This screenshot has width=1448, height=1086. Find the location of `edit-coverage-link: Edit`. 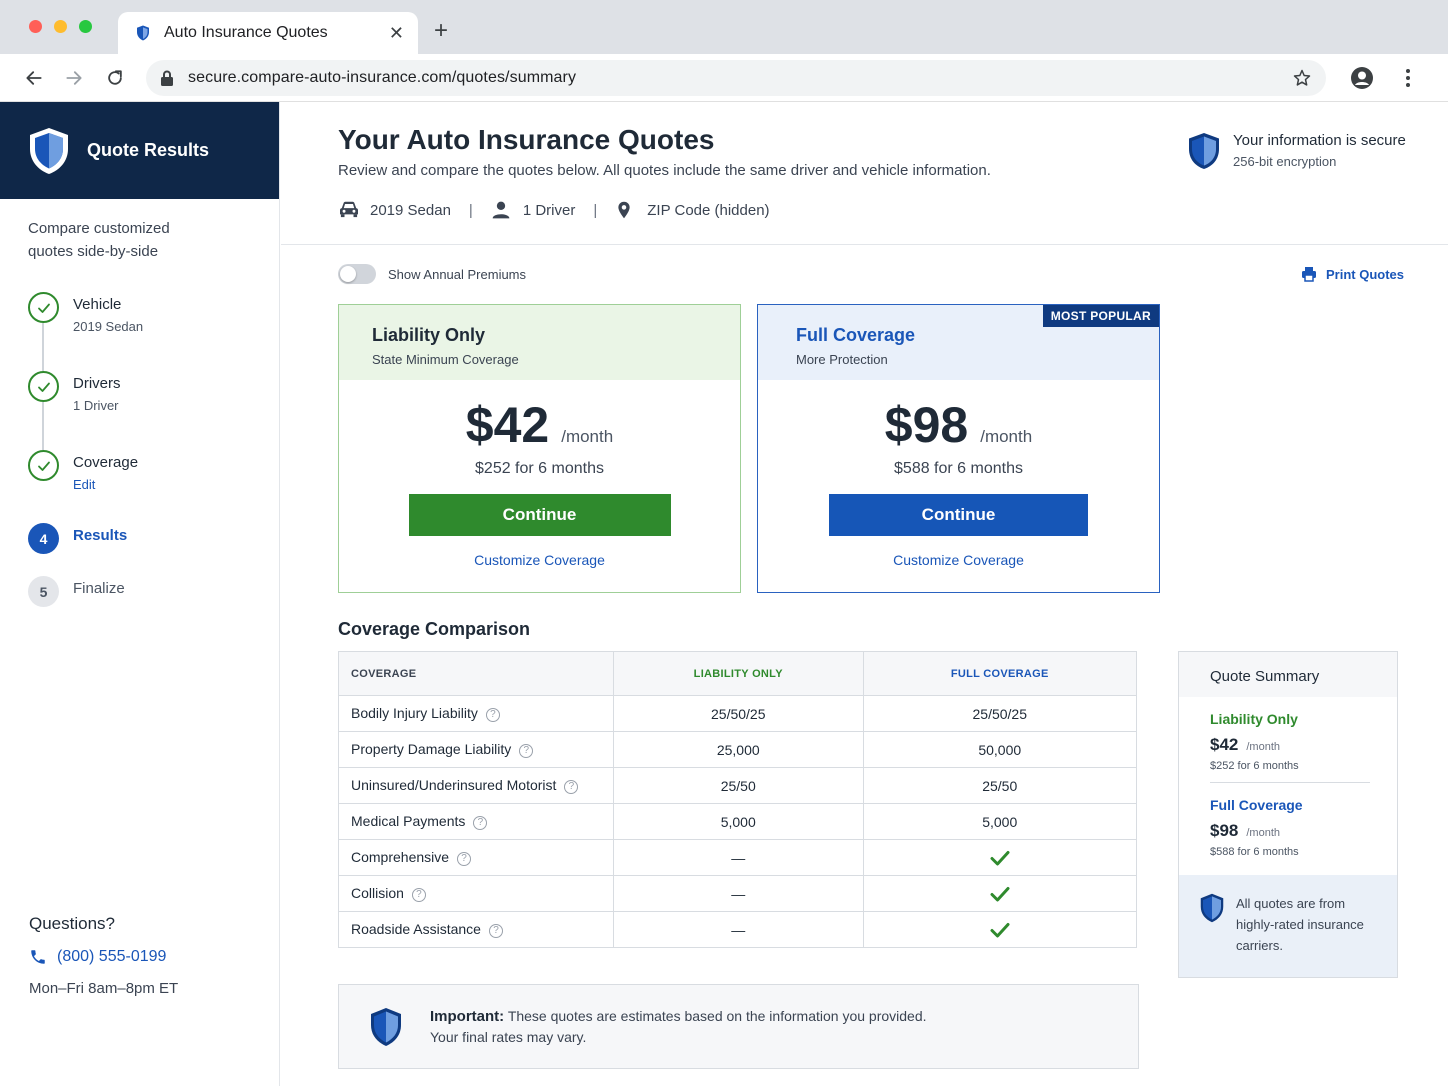

edit-coverage-link: Edit is located at coordinates (105, 484).